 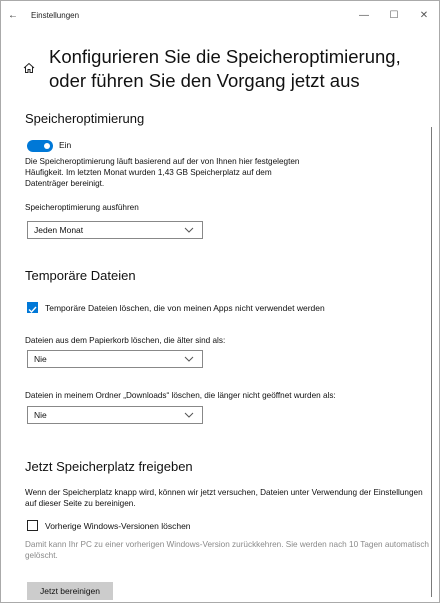 What do you see at coordinates (115, 415) in the screenshot?
I see `downloads-dropdown: Nie` at bounding box center [115, 415].